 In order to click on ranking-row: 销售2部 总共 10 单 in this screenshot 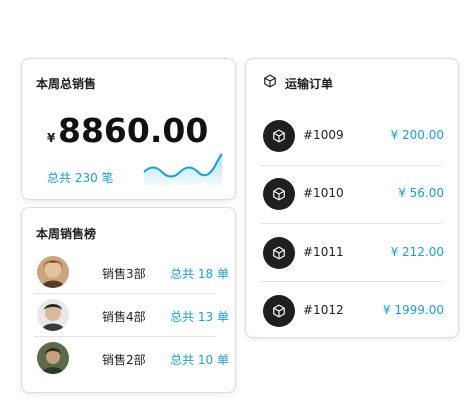, I will do `click(131, 358)`.